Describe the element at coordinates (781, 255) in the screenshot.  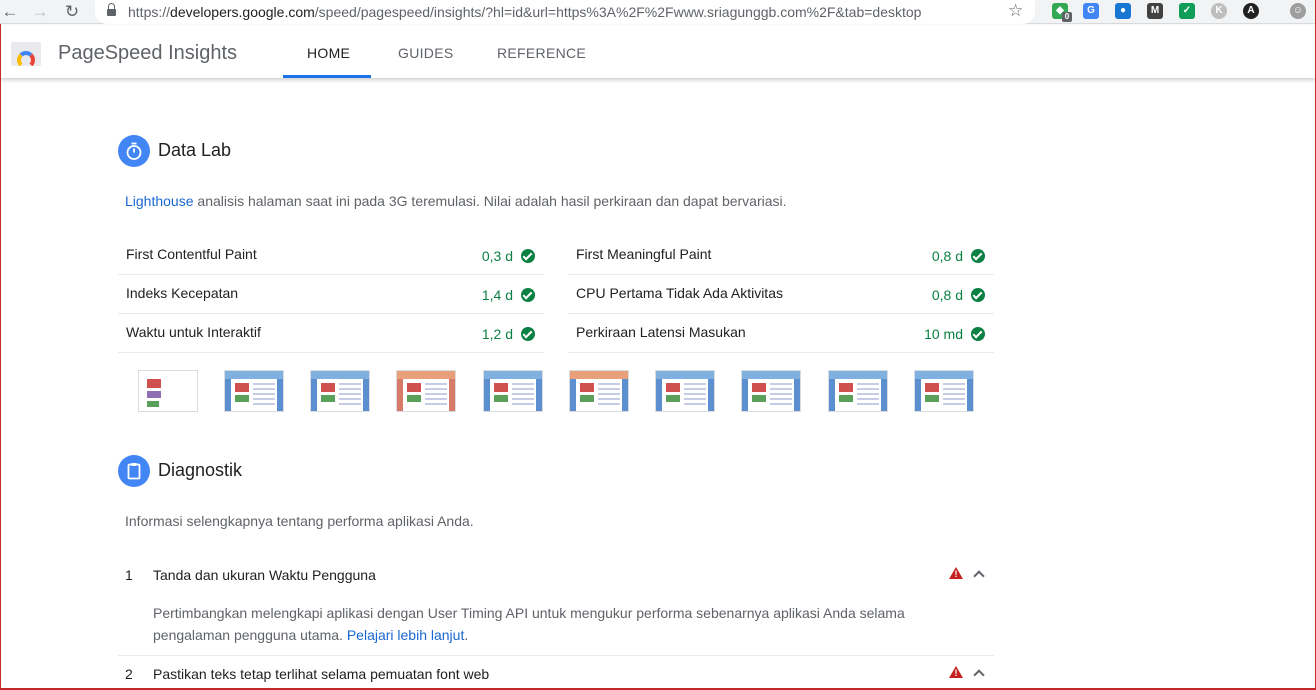
I see `metric-row: First Meaningful Paint 0,8 d` at that location.